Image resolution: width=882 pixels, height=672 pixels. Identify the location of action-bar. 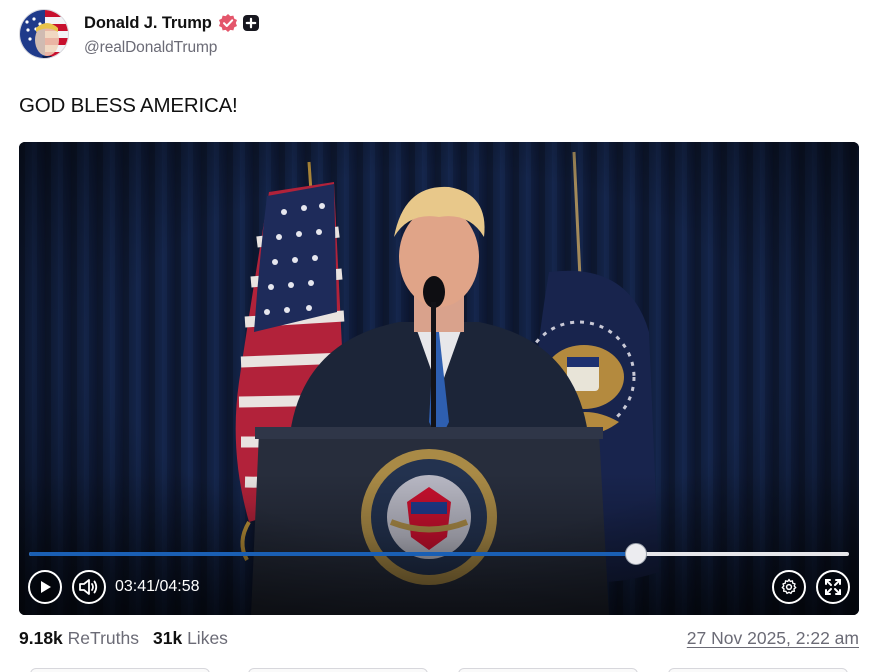
(441, 668).